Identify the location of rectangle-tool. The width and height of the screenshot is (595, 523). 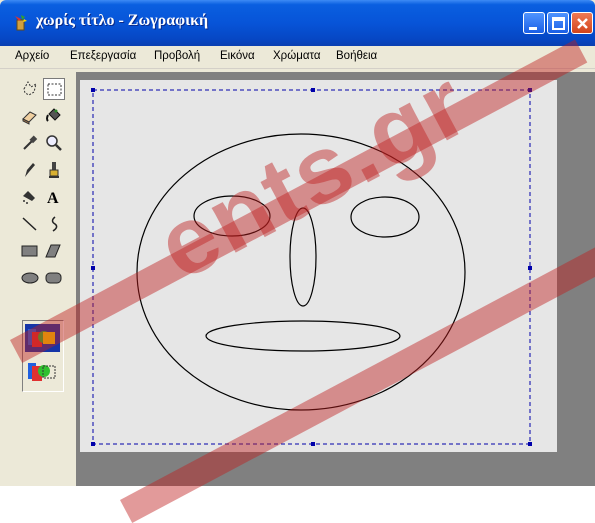
(30, 251).